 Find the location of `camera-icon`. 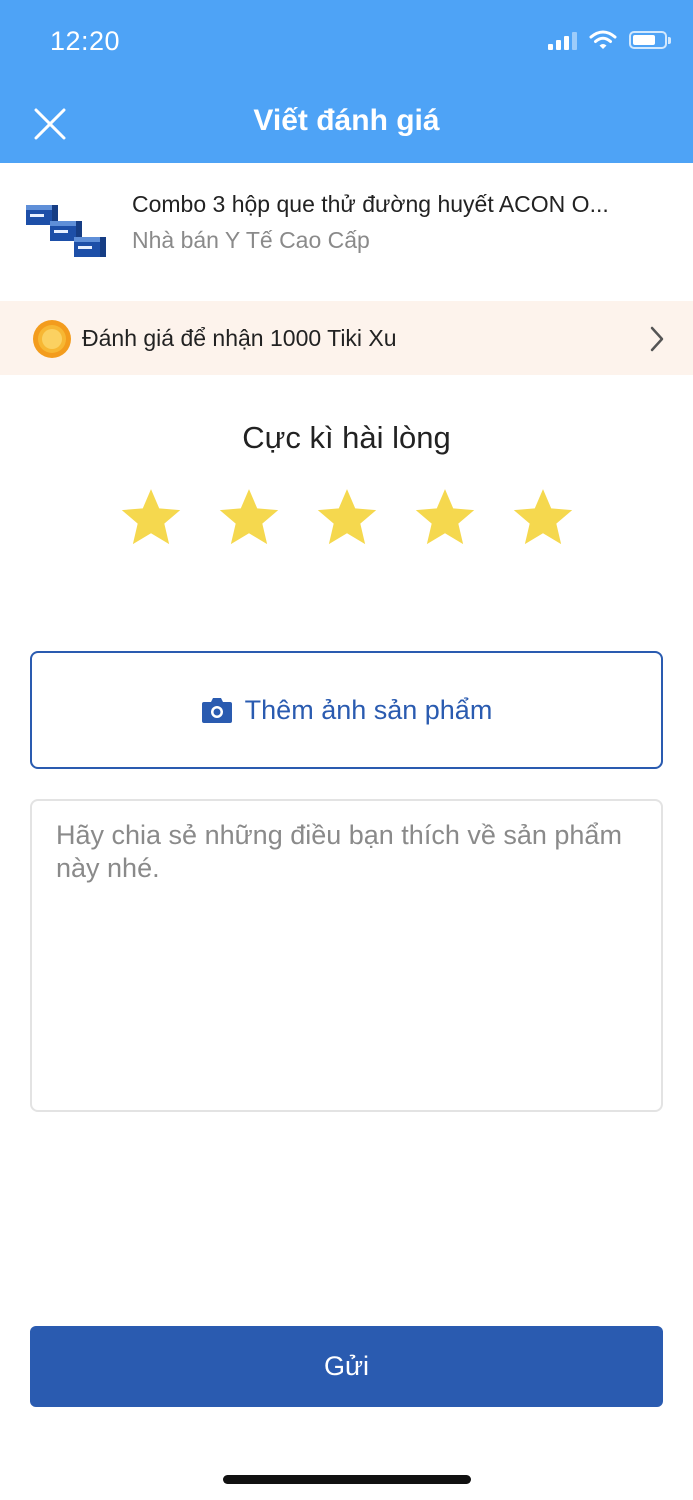

camera-icon is located at coordinates (216, 710).